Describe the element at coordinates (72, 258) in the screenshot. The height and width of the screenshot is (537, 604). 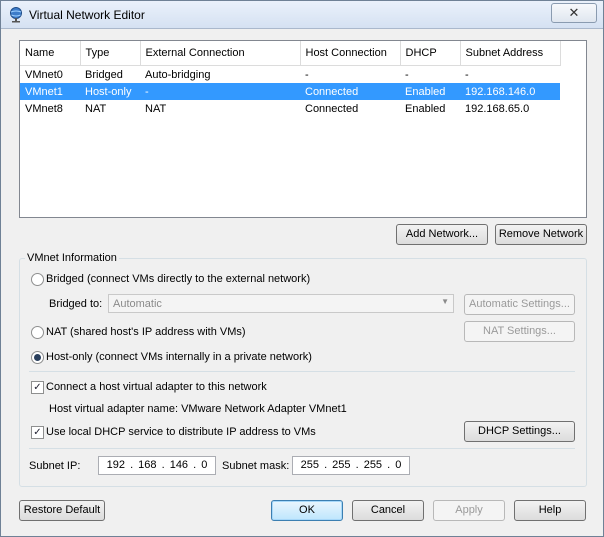
I see `vmnet-information-label: VMnet Information` at that location.